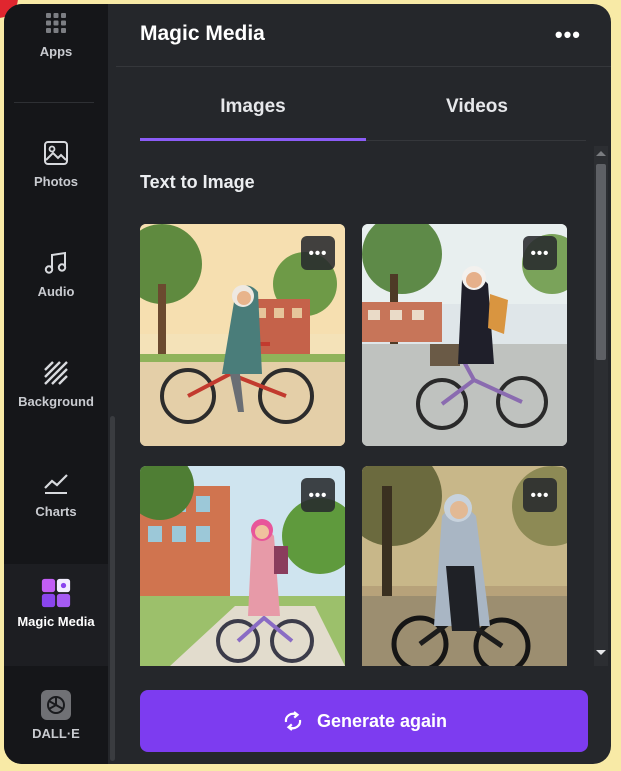  Describe the element at coordinates (54, 102) in the screenshot. I see `sidebar-divider` at that location.